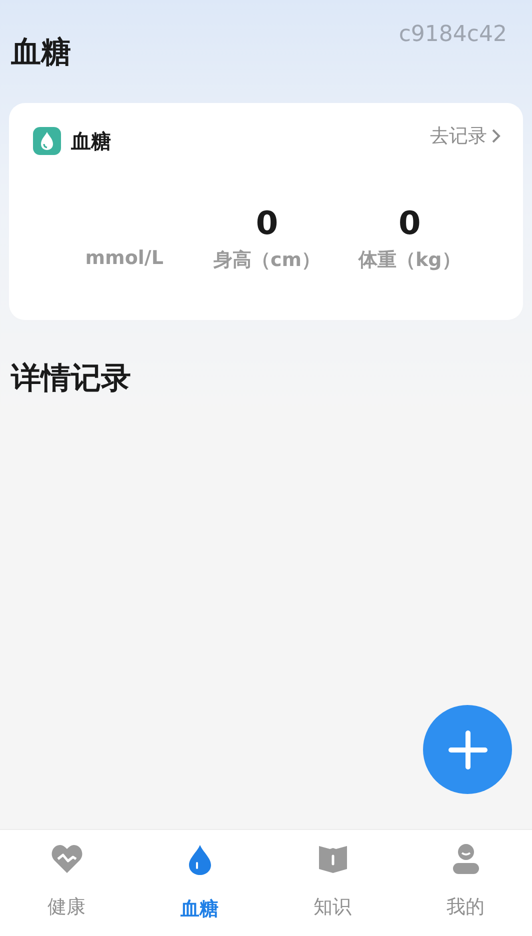  Describe the element at coordinates (71, 379) in the screenshot. I see `section-title: 详情记录` at that location.